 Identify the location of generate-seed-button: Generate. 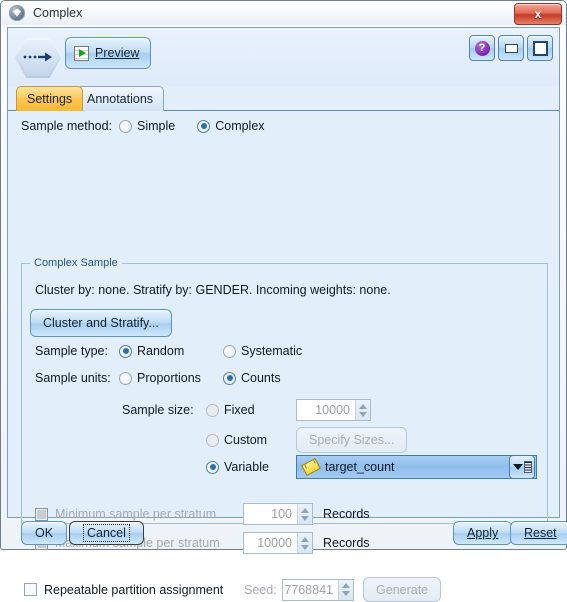
(402, 589).